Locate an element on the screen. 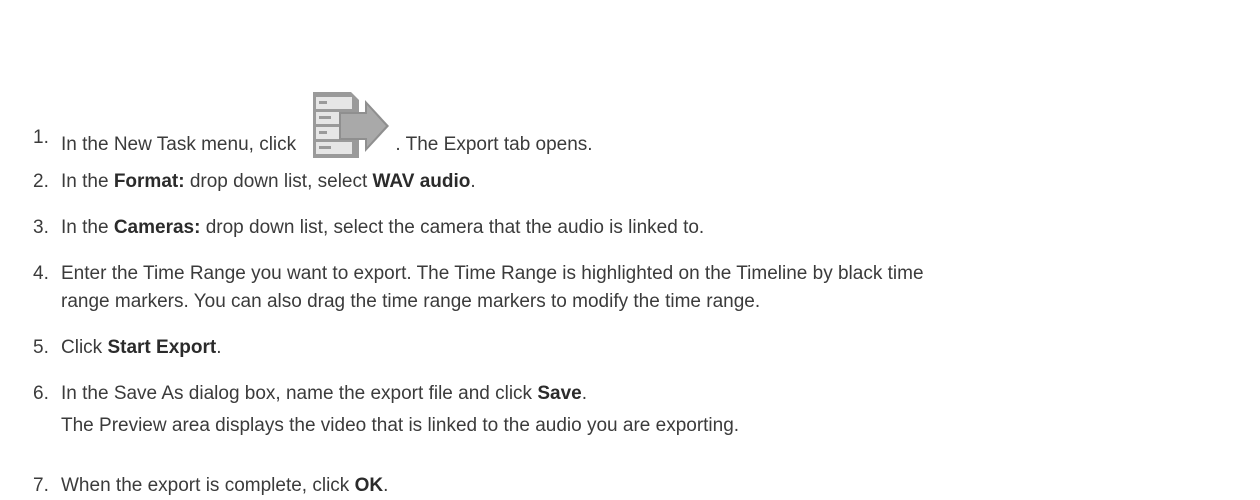 This screenshot has height=500, width=1260. step-number: 7. is located at coordinates (41, 485).